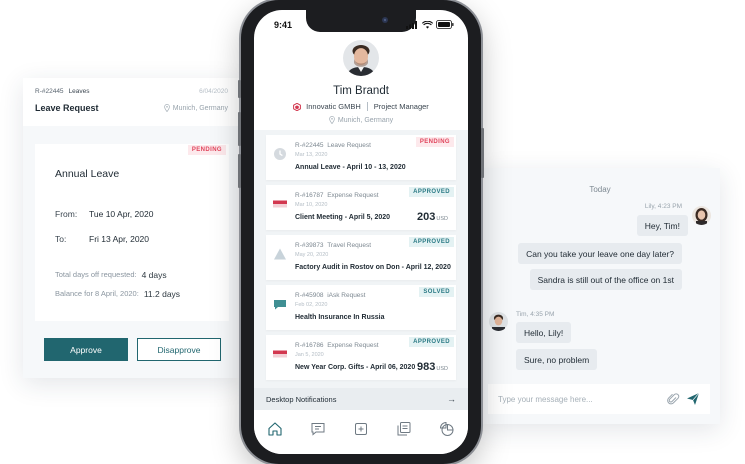 The image size is (745, 464). I want to click on lily-message-meta: Lily, 4:23 PM, so click(663, 206).